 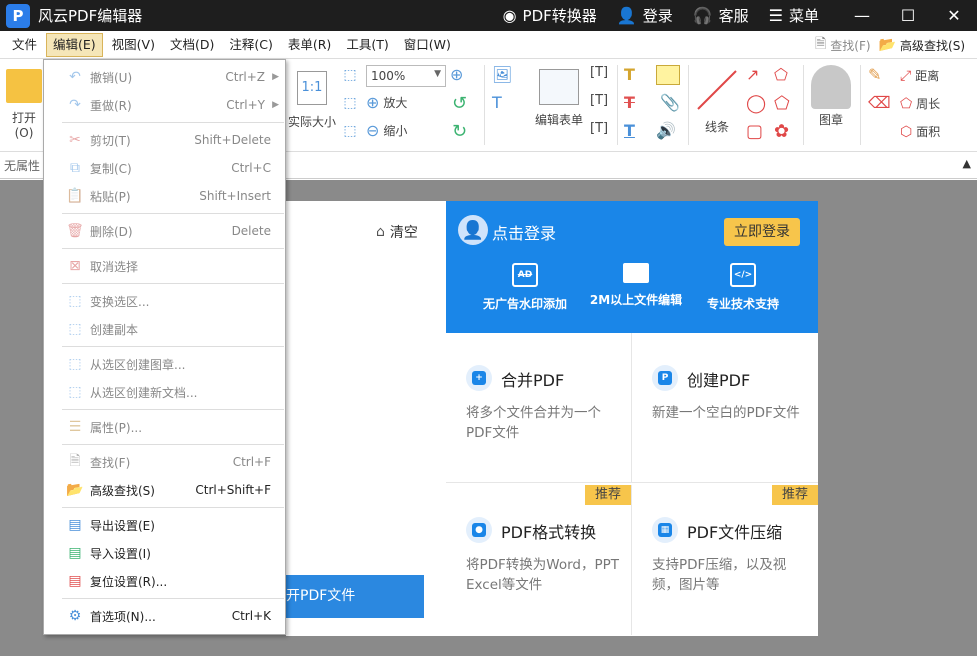 I want to click on properties-label: 无属性, so click(x=22, y=166).